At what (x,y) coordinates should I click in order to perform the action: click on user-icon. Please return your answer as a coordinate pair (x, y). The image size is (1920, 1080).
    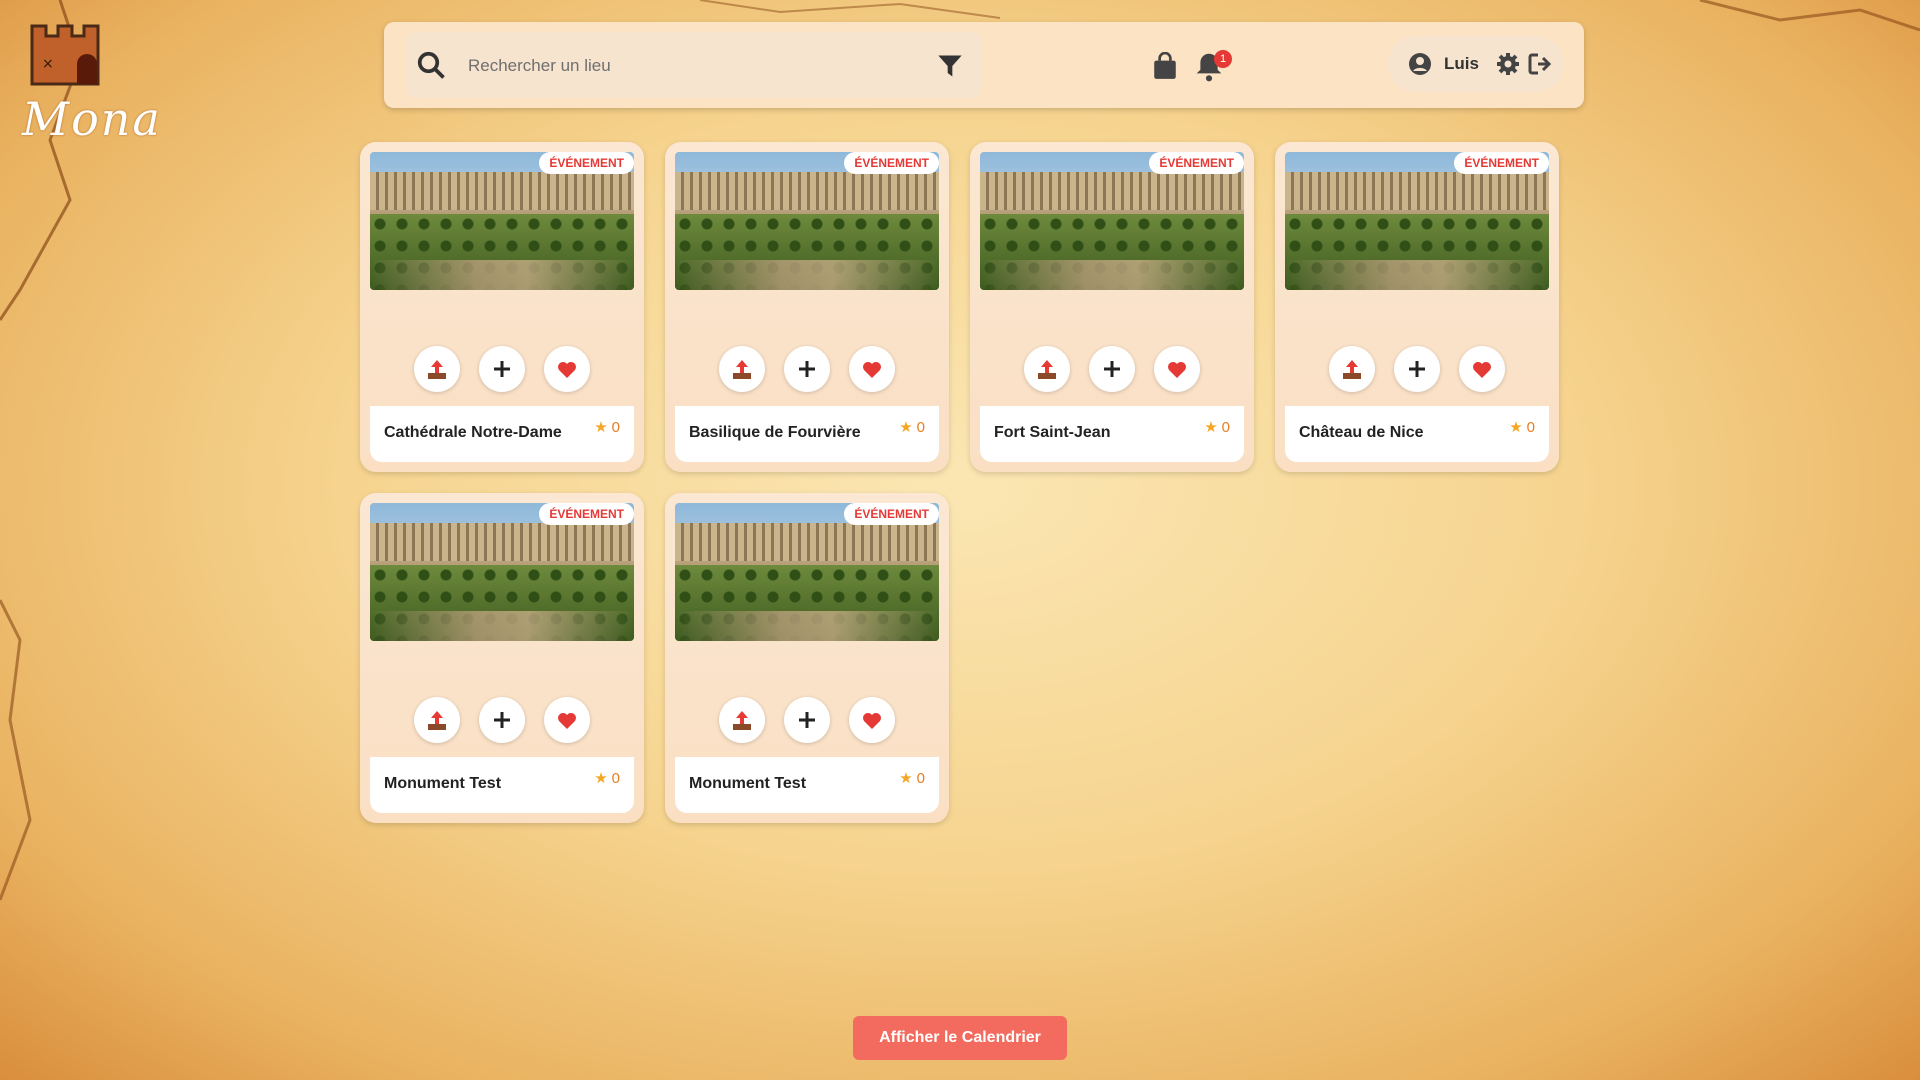
    Looking at the image, I should click on (1420, 64).